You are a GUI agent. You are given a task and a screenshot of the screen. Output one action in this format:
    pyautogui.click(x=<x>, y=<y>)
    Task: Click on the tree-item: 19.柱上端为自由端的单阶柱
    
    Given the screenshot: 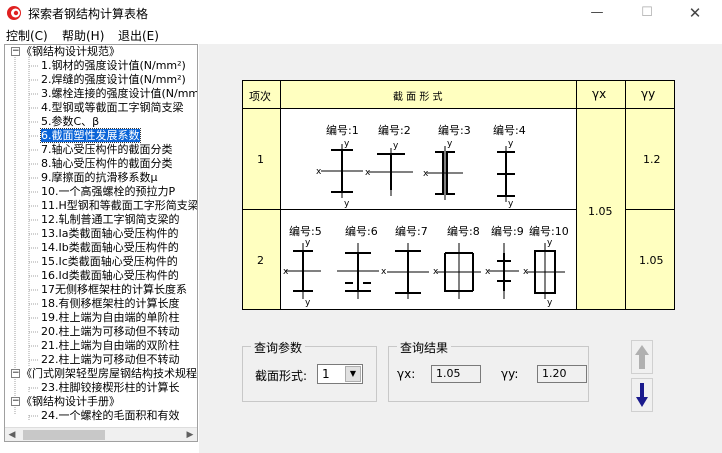 What is the action you would take?
    pyautogui.click(x=110, y=318)
    